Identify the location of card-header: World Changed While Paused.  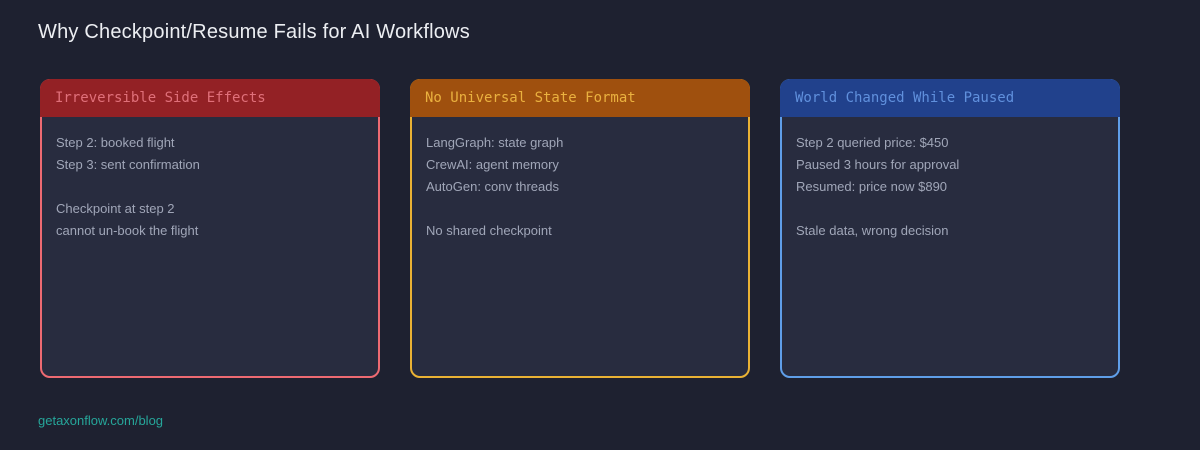
(950, 98).